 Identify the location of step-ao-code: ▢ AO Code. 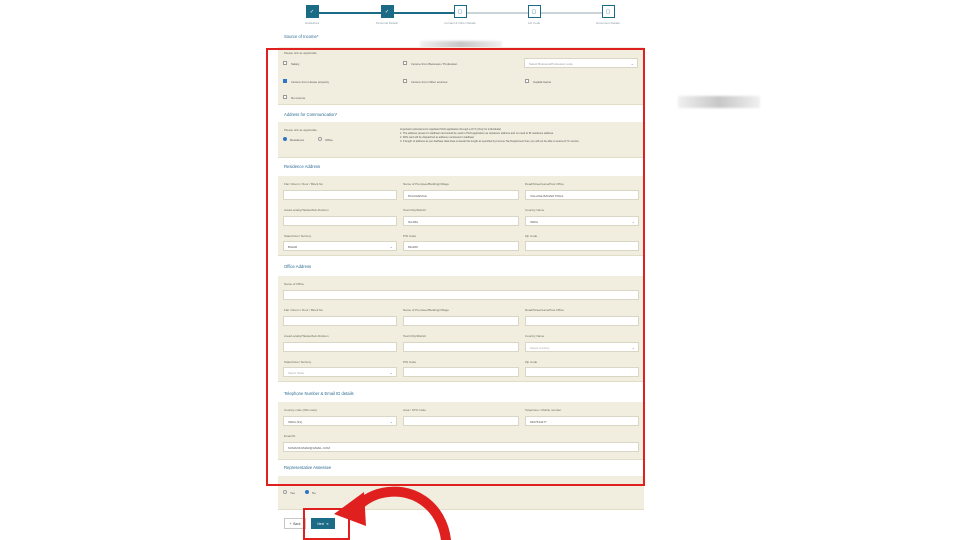
(534, 15).